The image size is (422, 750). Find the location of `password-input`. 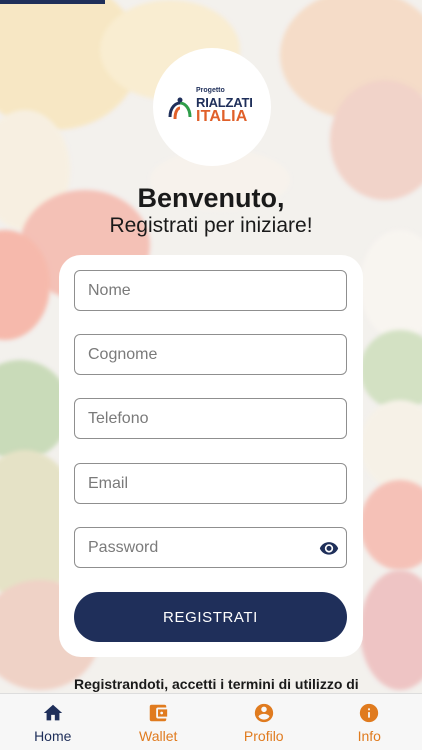

password-input is located at coordinates (210, 547).